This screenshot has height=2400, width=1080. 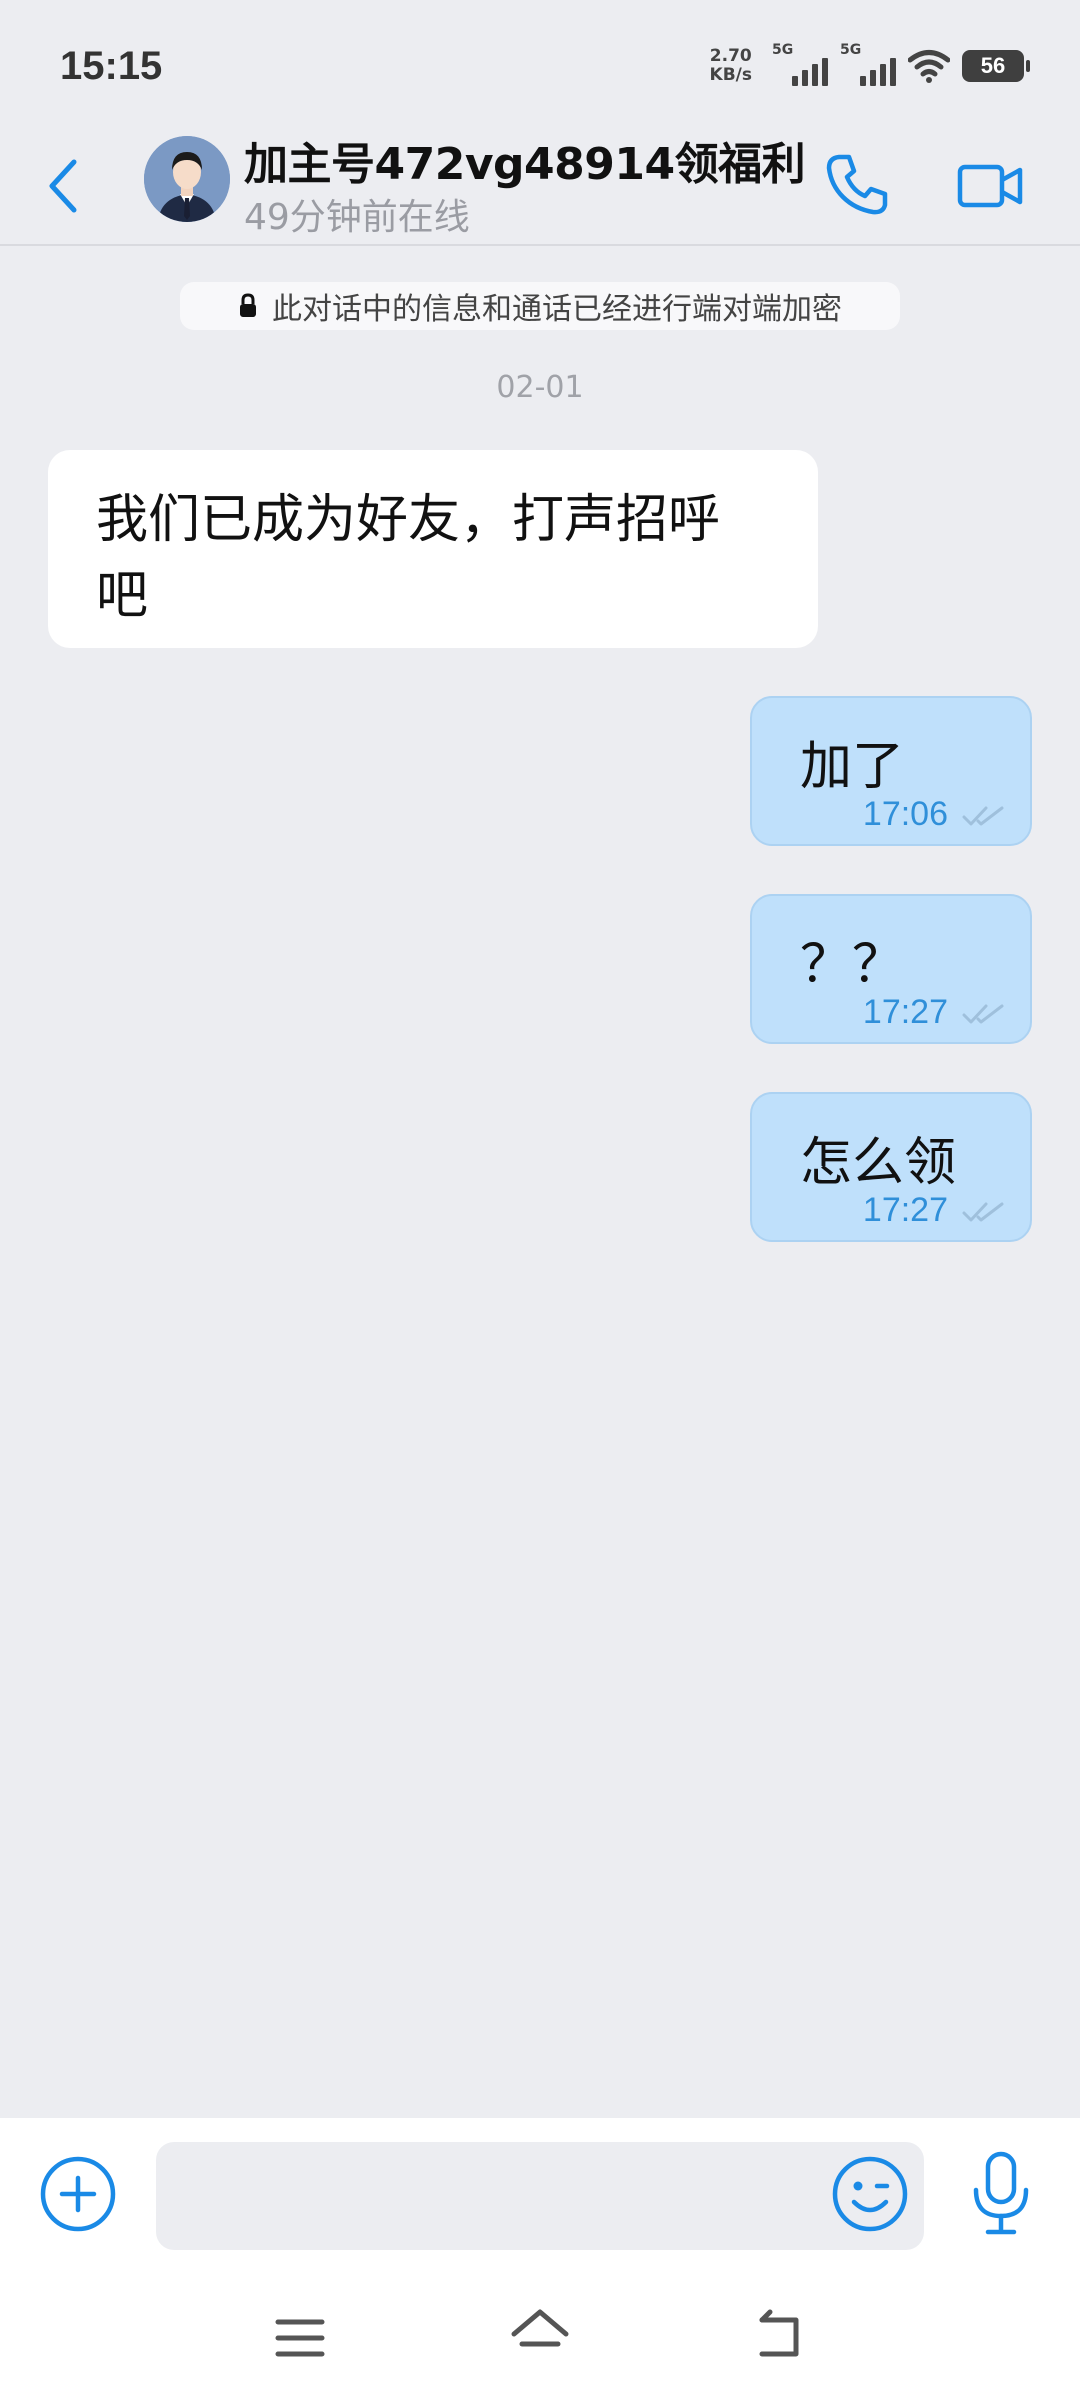 I want to click on message-text: 我们已成为好友，打声招呼吧, so click(x=408, y=558).